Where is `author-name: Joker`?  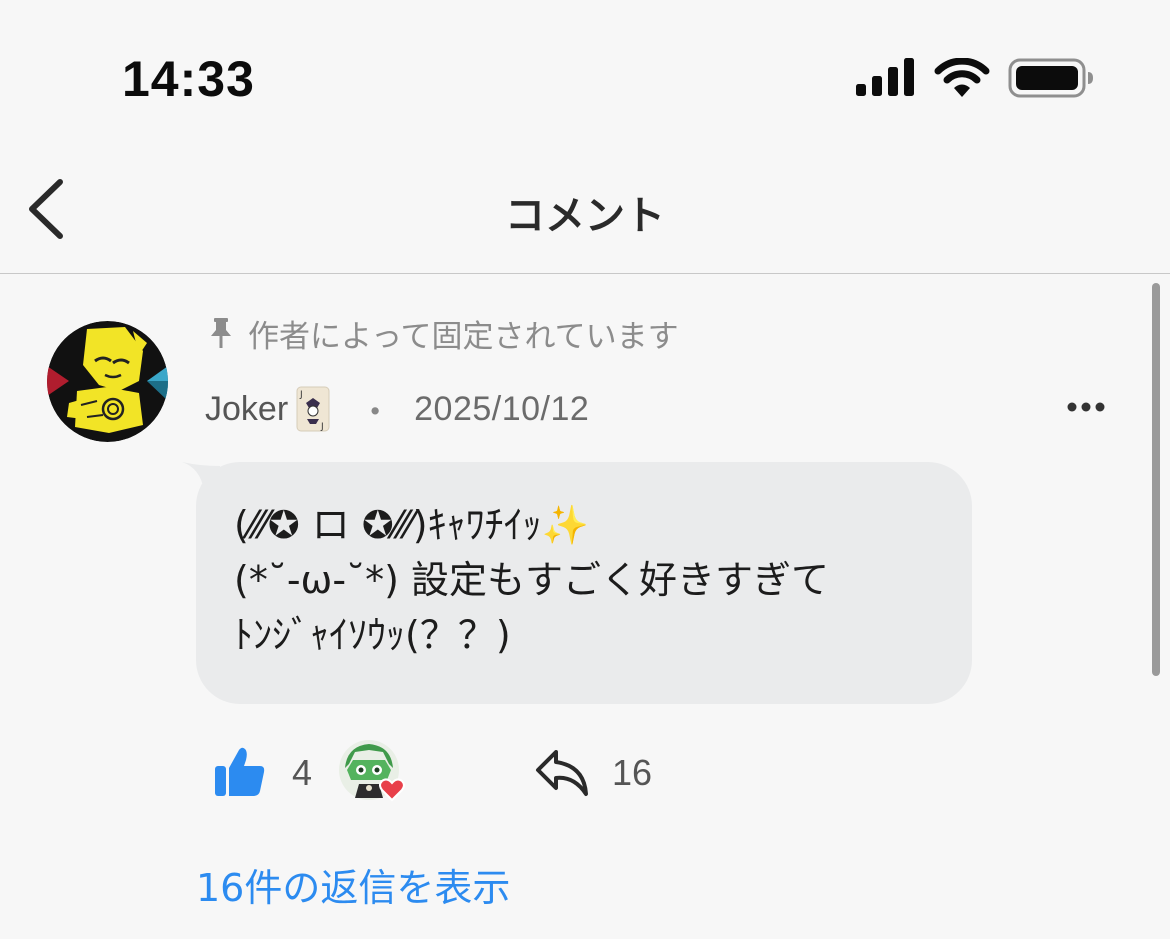 author-name: Joker is located at coordinates (246, 409).